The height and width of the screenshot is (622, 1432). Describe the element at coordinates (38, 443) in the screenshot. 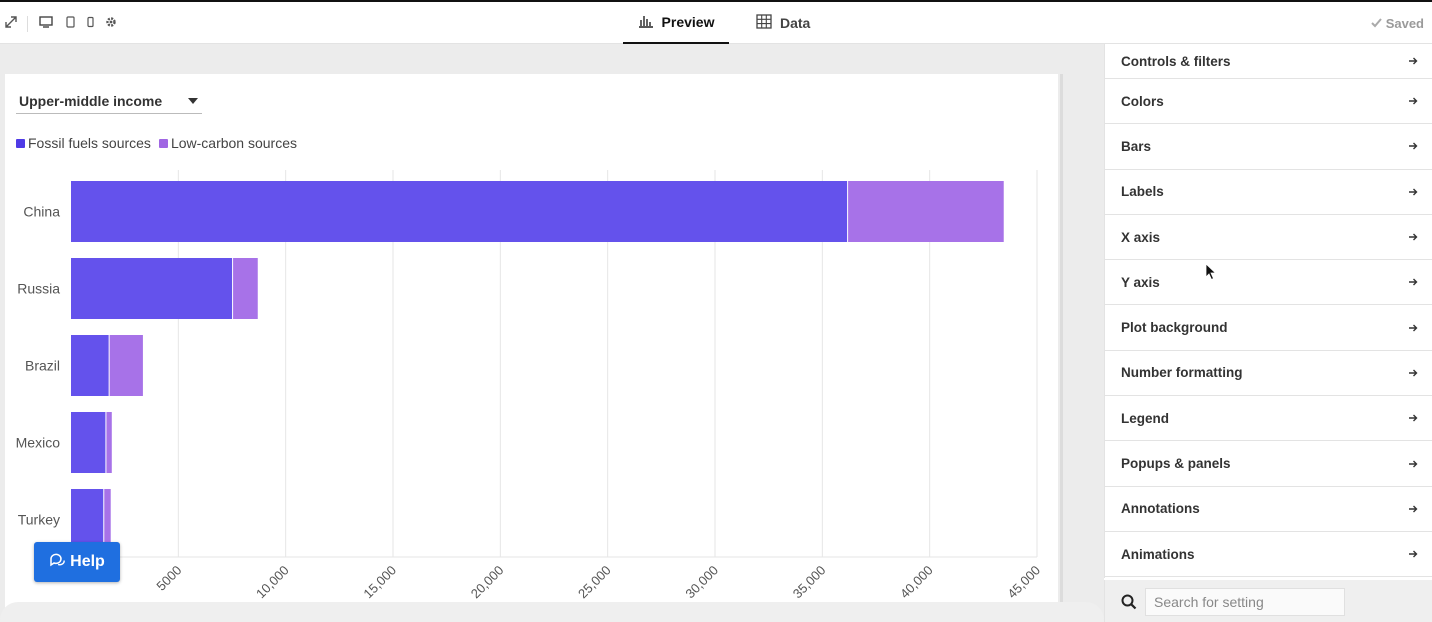

I see `y-tick-label: Mexico` at that location.